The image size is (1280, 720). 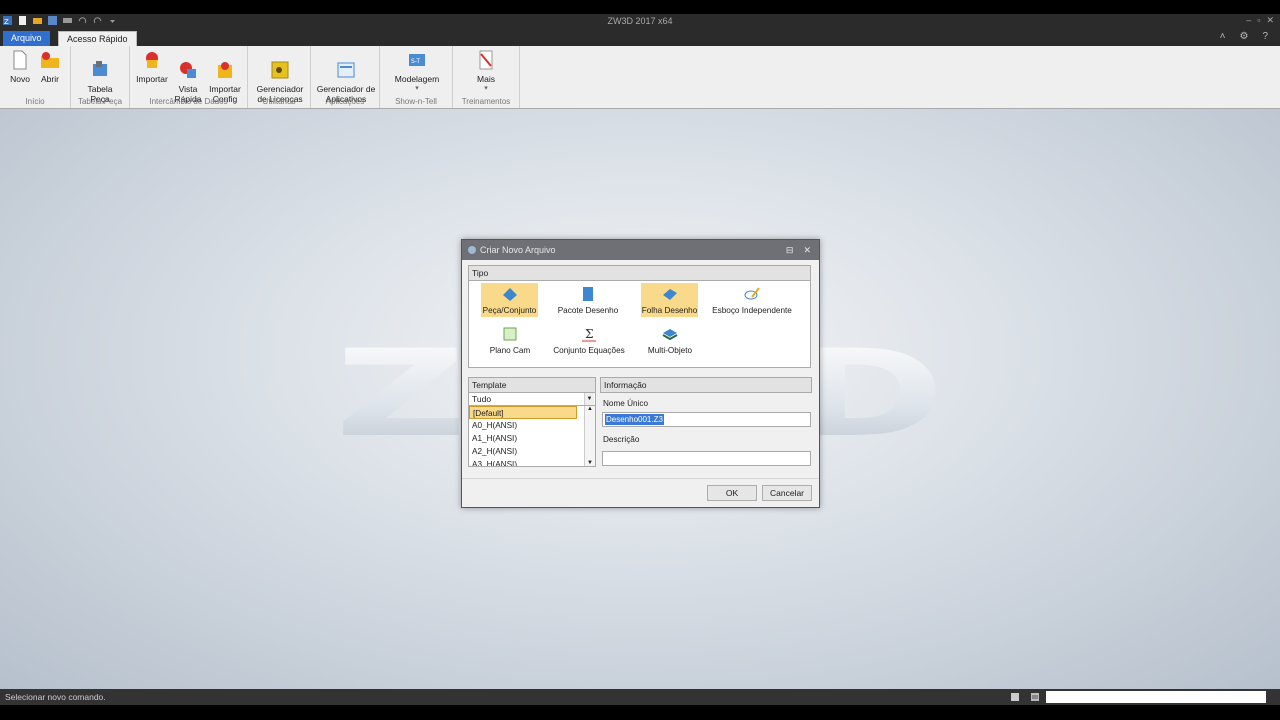 I want to click on command-input, so click(x=1156, y=697).